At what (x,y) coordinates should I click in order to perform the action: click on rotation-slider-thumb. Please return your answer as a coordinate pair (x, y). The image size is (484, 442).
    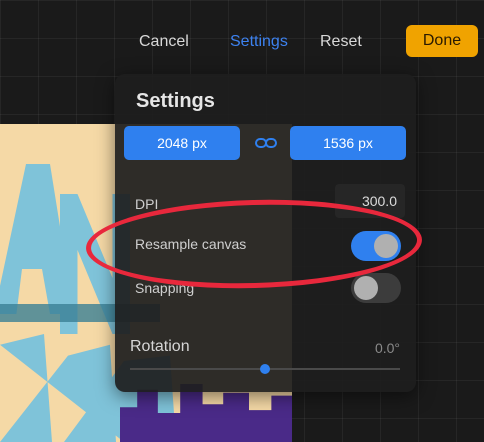
    Looking at the image, I should click on (265, 369).